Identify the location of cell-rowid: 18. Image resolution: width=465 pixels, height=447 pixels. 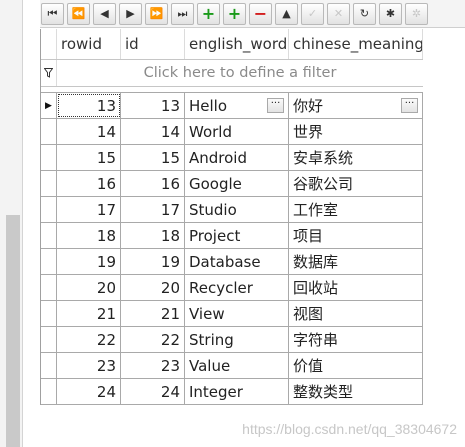
(89, 235).